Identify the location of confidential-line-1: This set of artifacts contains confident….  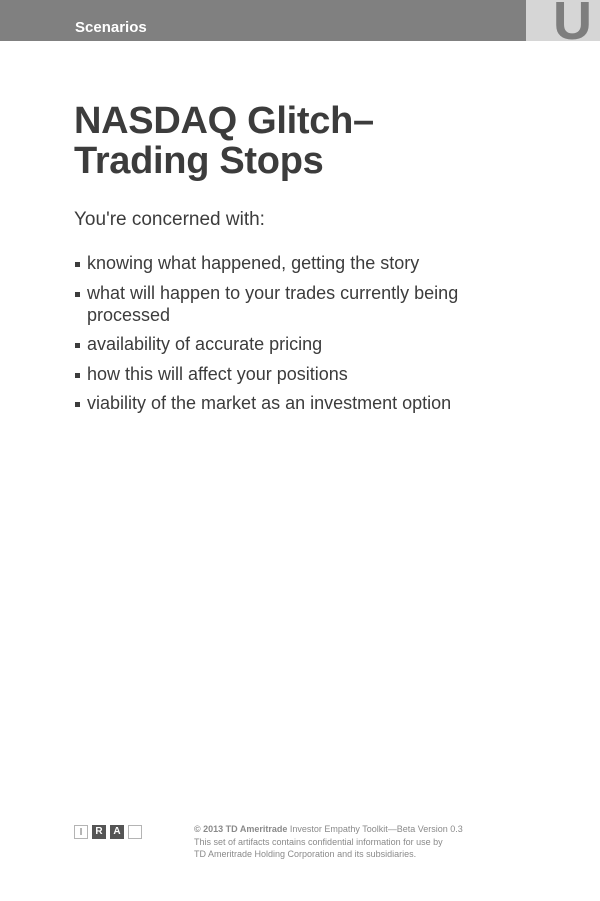
(318, 841).